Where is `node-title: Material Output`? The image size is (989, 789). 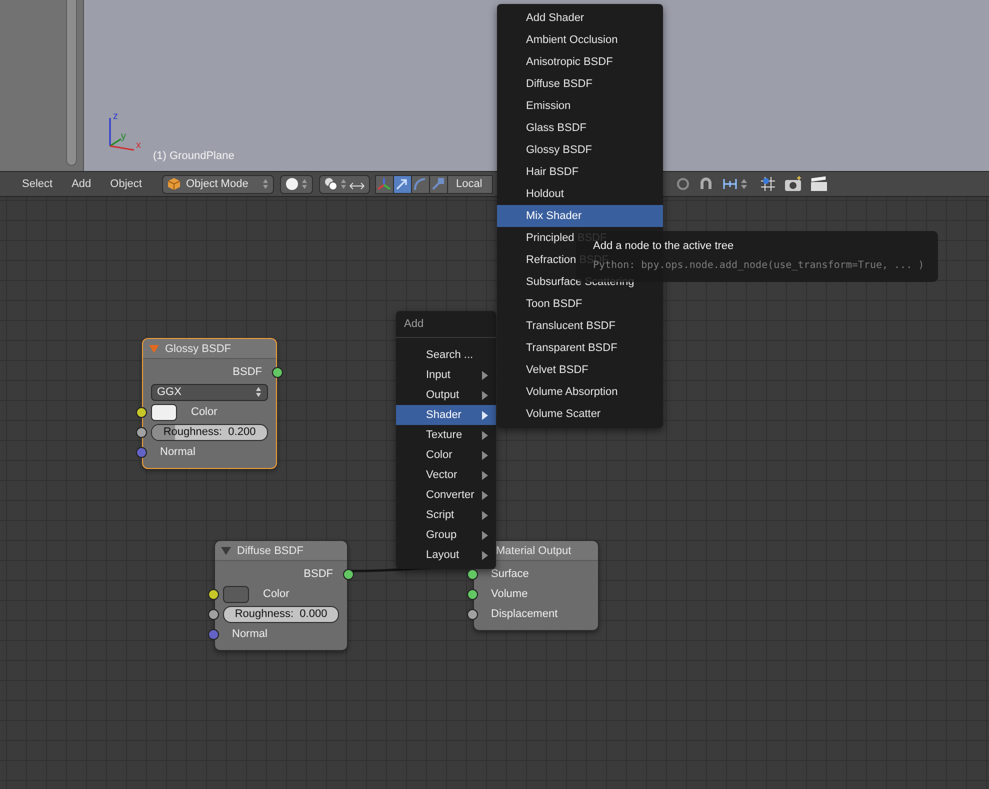 node-title: Material Output is located at coordinates (534, 550).